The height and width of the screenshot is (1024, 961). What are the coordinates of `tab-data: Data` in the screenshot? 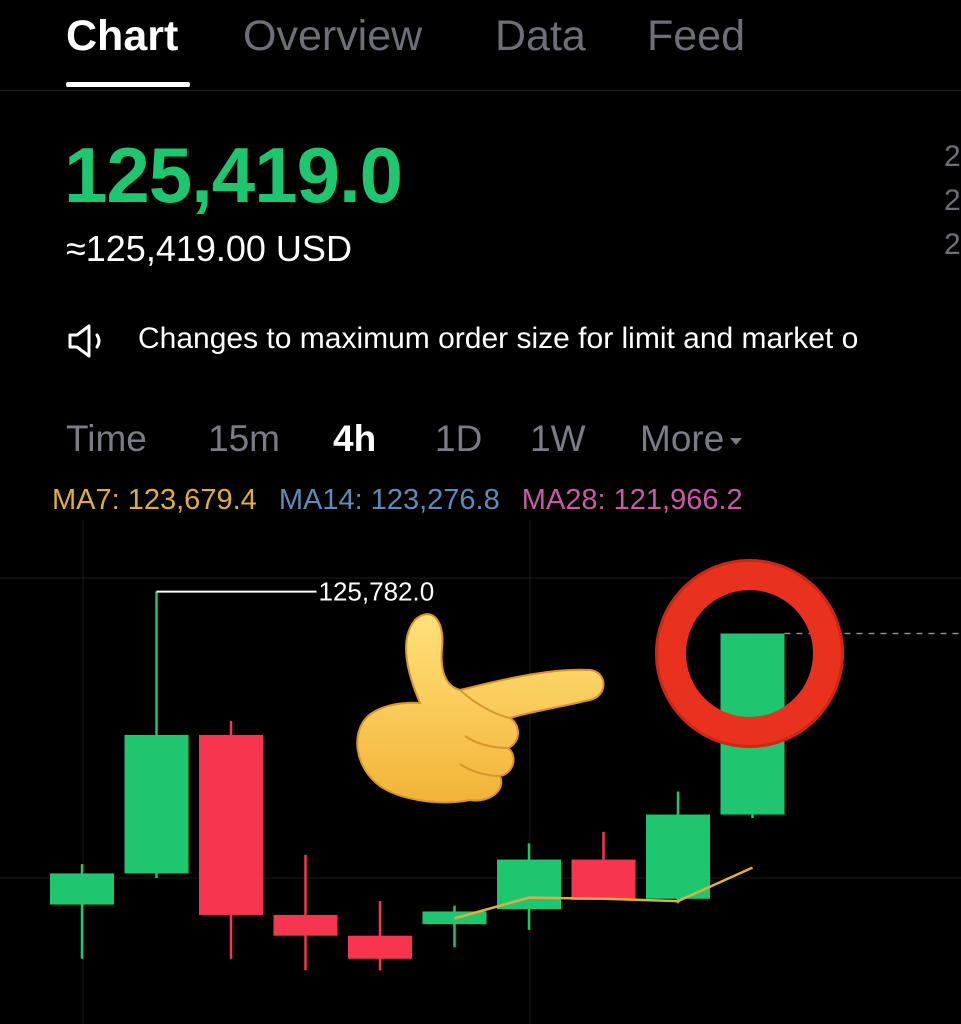 It's located at (540, 36).